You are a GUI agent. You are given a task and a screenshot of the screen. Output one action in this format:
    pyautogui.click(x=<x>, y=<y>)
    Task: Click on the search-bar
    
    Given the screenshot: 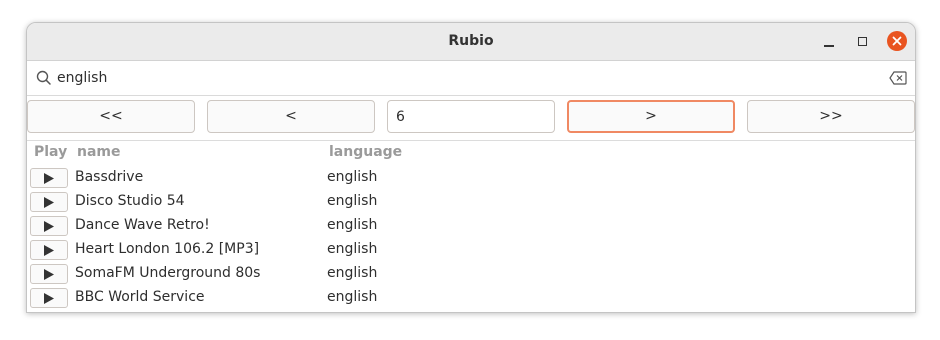 What is the action you would take?
    pyautogui.click(x=471, y=78)
    